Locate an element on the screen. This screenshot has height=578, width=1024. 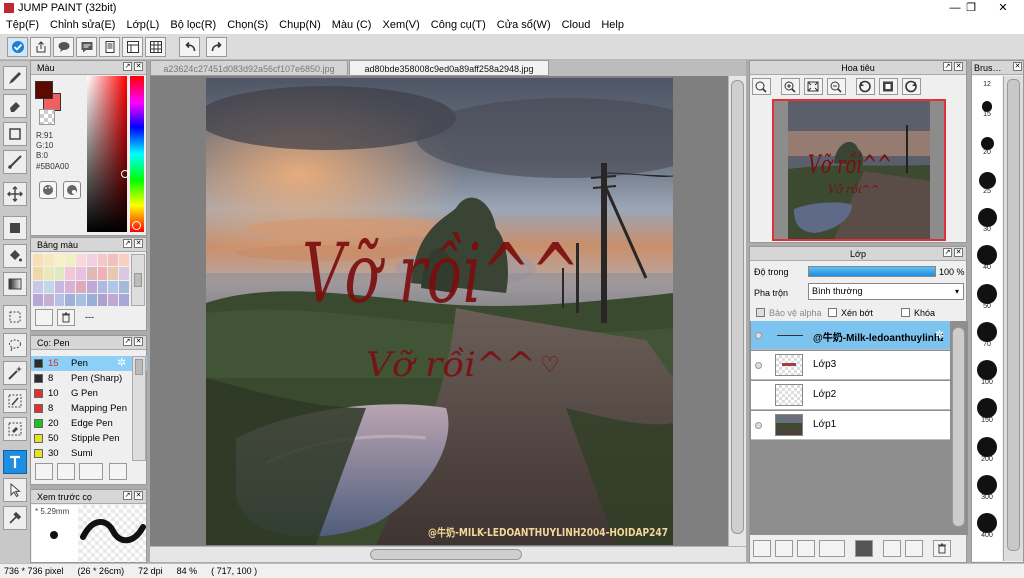
menu-edit: Chỉnh sửa(E) is located at coordinates (82, 25).